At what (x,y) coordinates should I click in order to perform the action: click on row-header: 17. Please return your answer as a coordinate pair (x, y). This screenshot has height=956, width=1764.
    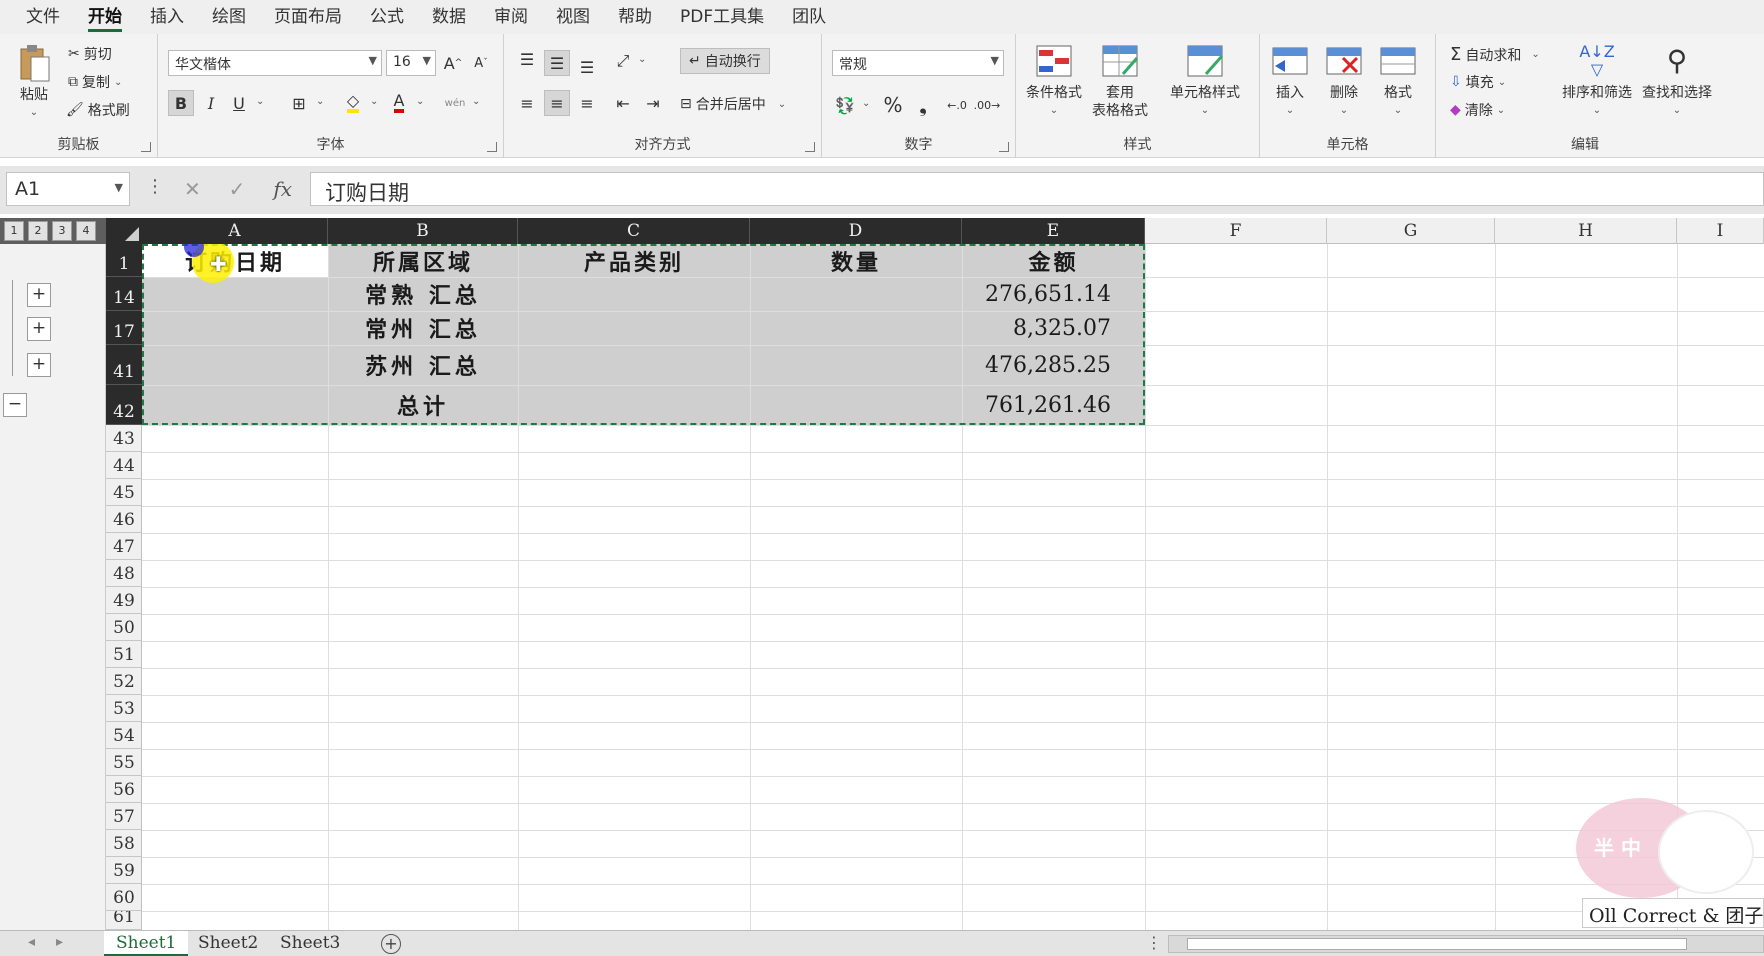
    Looking at the image, I should click on (124, 328).